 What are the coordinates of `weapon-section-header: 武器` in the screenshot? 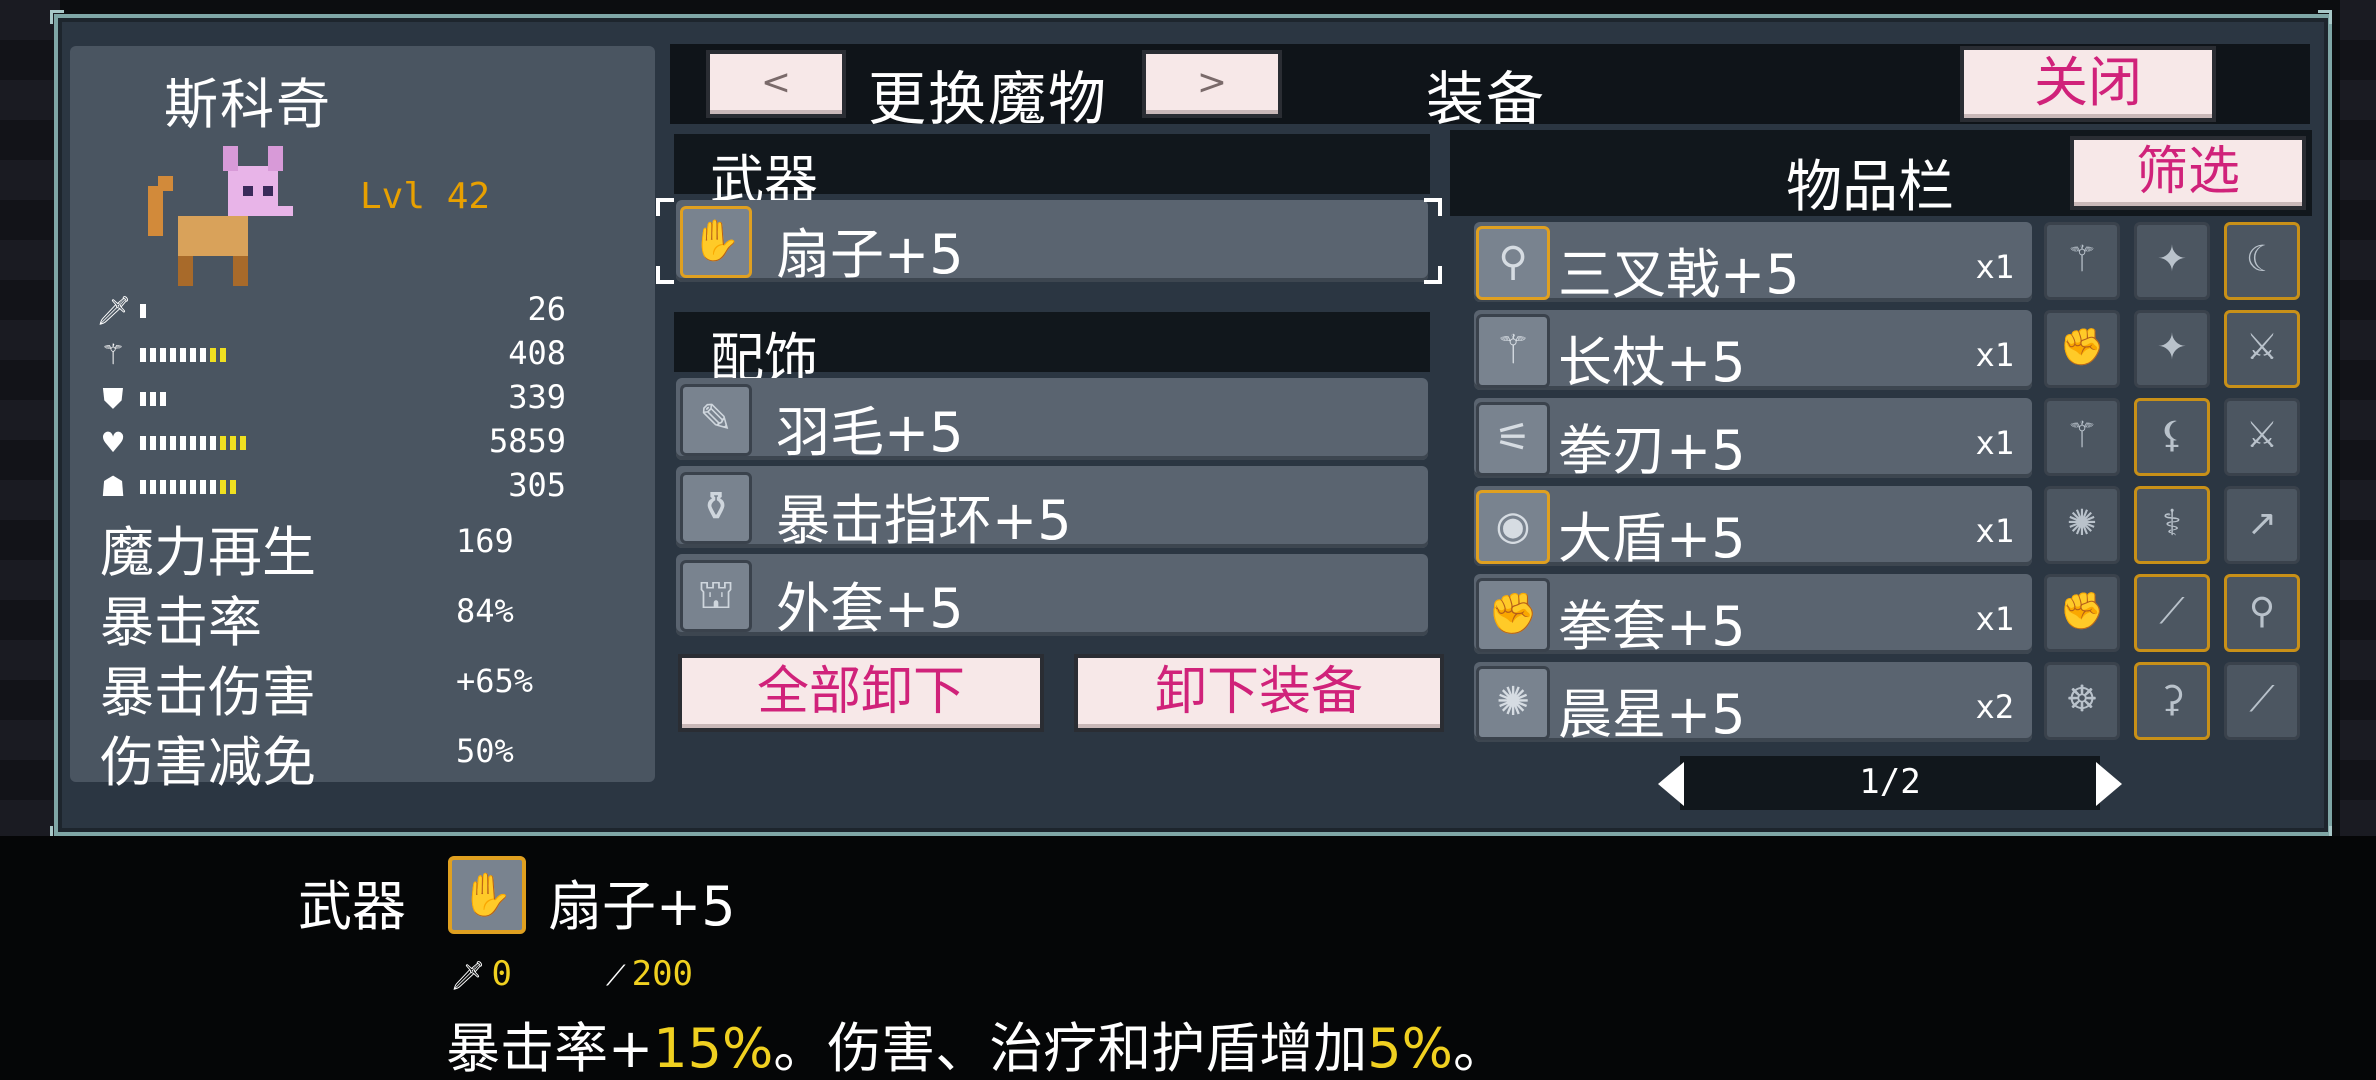 It's located at (1052, 173).